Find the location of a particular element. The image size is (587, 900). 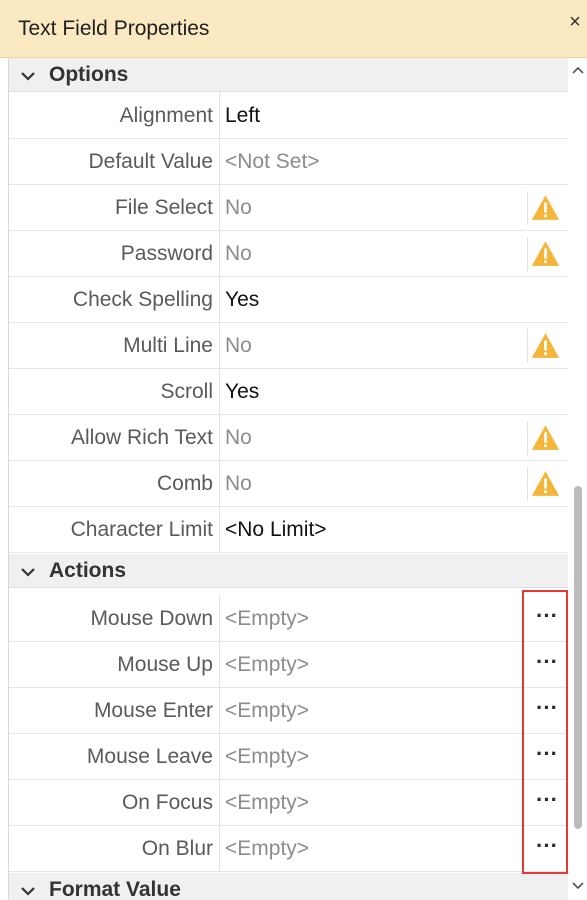

scroll-up-arrow-icon is located at coordinates (578, 70).